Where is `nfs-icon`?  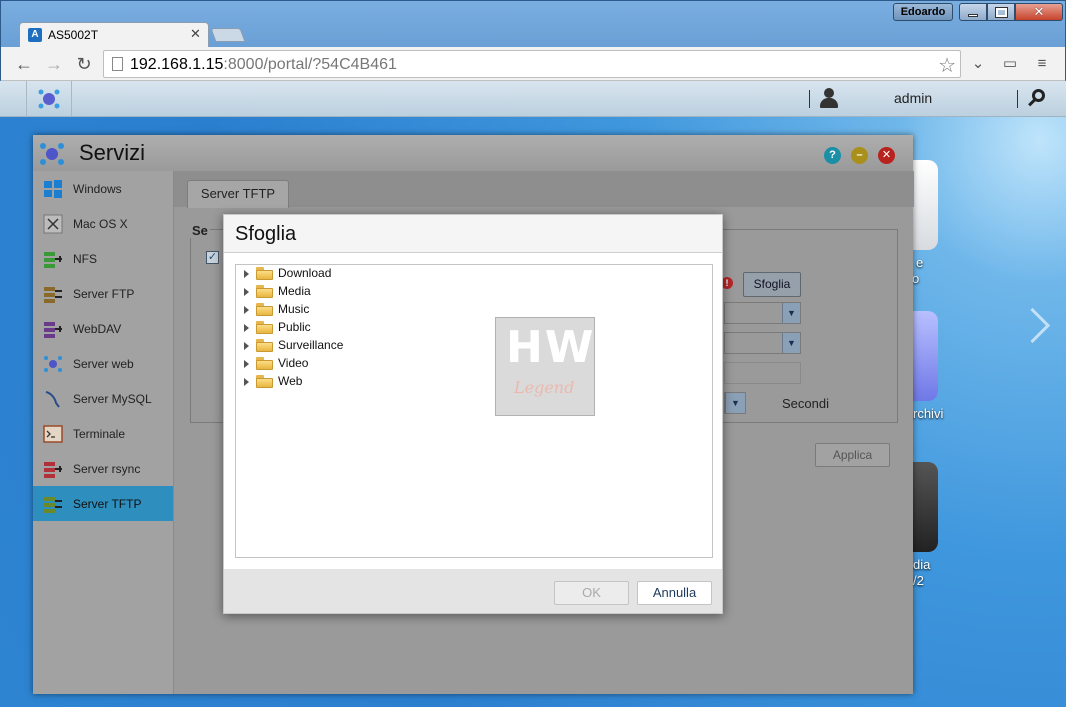
nfs-icon is located at coordinates (53, 260).